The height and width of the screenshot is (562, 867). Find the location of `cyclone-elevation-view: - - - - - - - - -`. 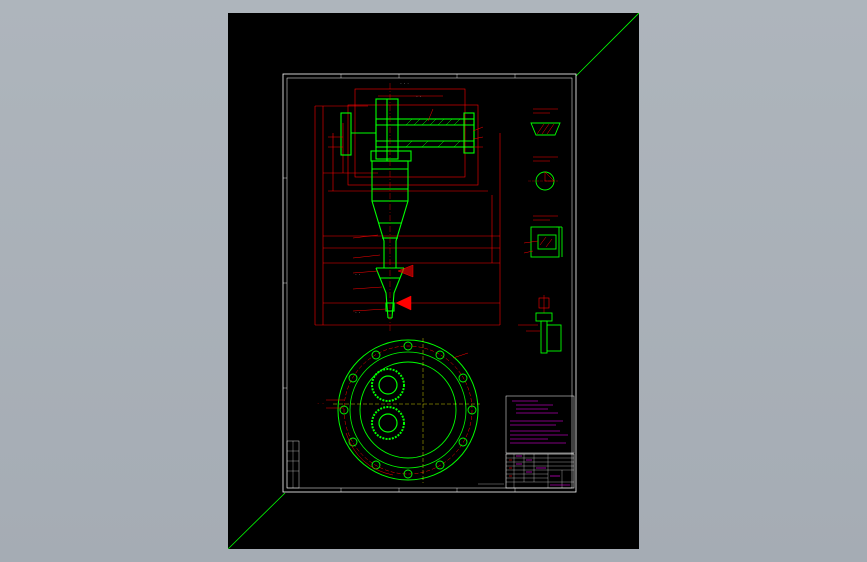

cyclone-elevation-view: - - - - - - - - - is located at coordinates (407, 206).